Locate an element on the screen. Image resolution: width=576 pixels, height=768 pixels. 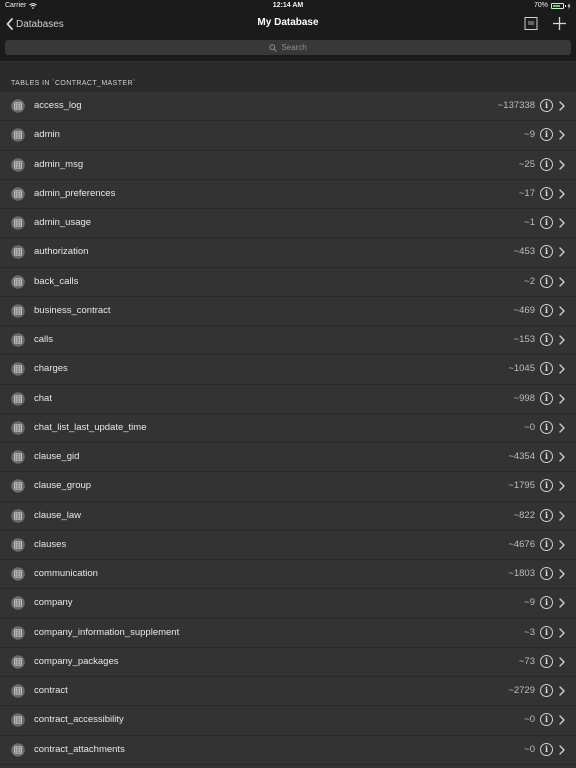
table-row: clauses ~4676 i is located at coordinates (288, 545).